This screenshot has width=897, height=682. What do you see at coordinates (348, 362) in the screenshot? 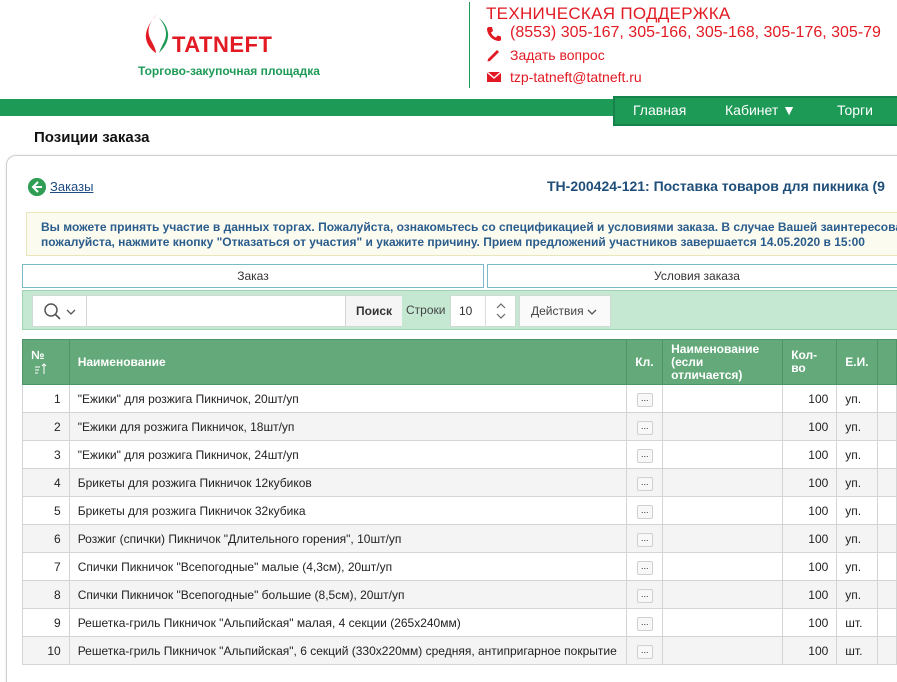
I see `col-header-name: Наименование` at bounding box center [348, 362].